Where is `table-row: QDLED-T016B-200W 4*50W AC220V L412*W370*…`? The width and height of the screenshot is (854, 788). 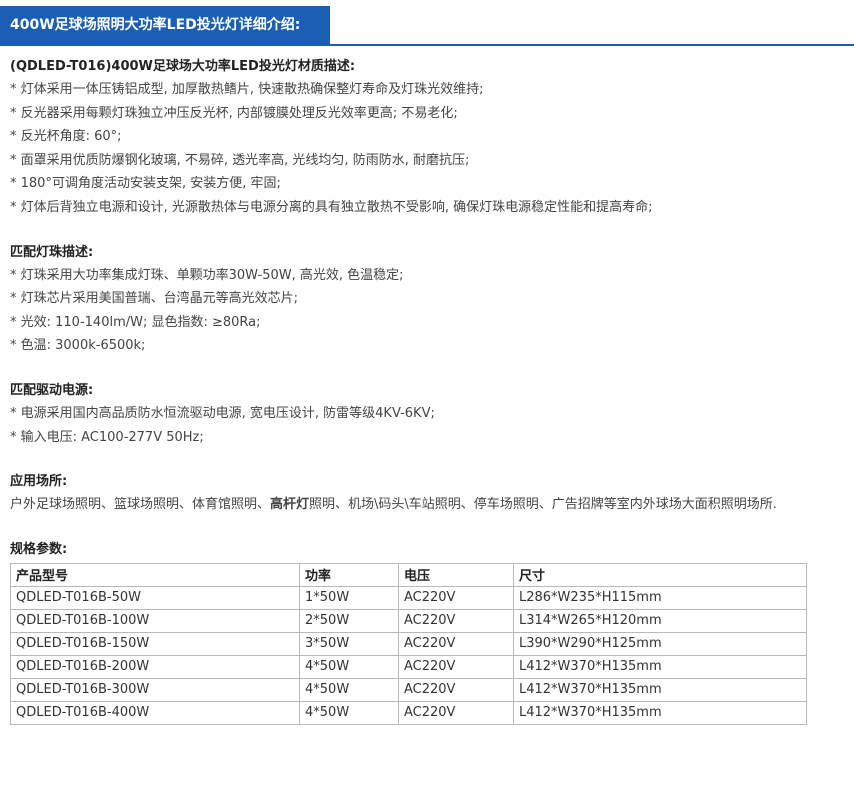 table-row: QDLED-T016B-200W 4*50W AC220V L412*W370*… is located at coordinates (408, 666).